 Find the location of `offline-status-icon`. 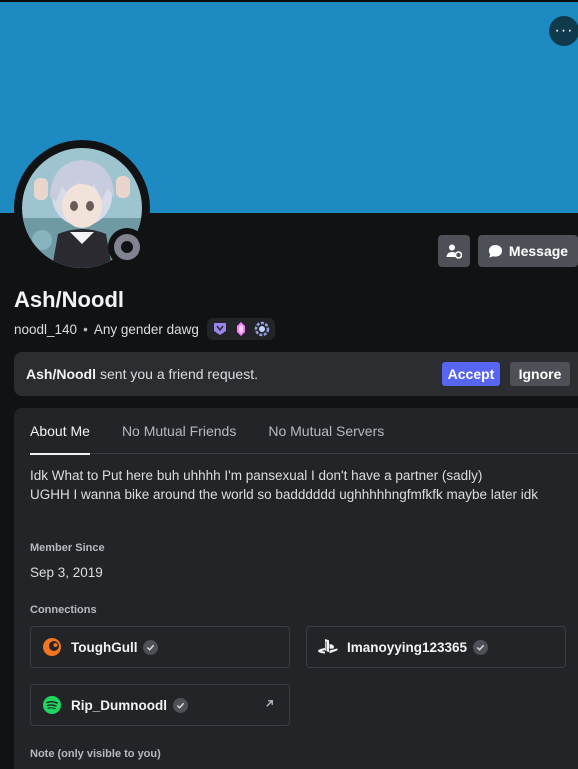

offline-status-icon is located at coordinates (127, 247).